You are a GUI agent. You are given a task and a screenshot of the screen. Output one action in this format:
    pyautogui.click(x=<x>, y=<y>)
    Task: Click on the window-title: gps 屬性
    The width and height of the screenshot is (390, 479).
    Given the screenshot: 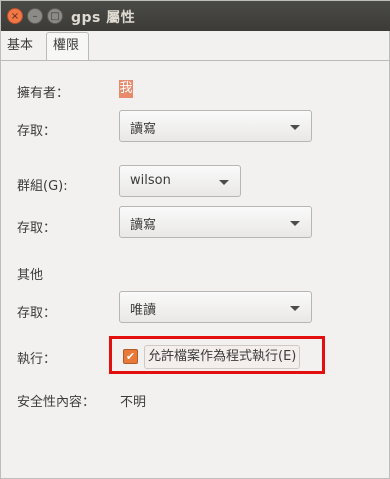 What is the action you would take?
    pyautogui.click(x=103, y=18)
    